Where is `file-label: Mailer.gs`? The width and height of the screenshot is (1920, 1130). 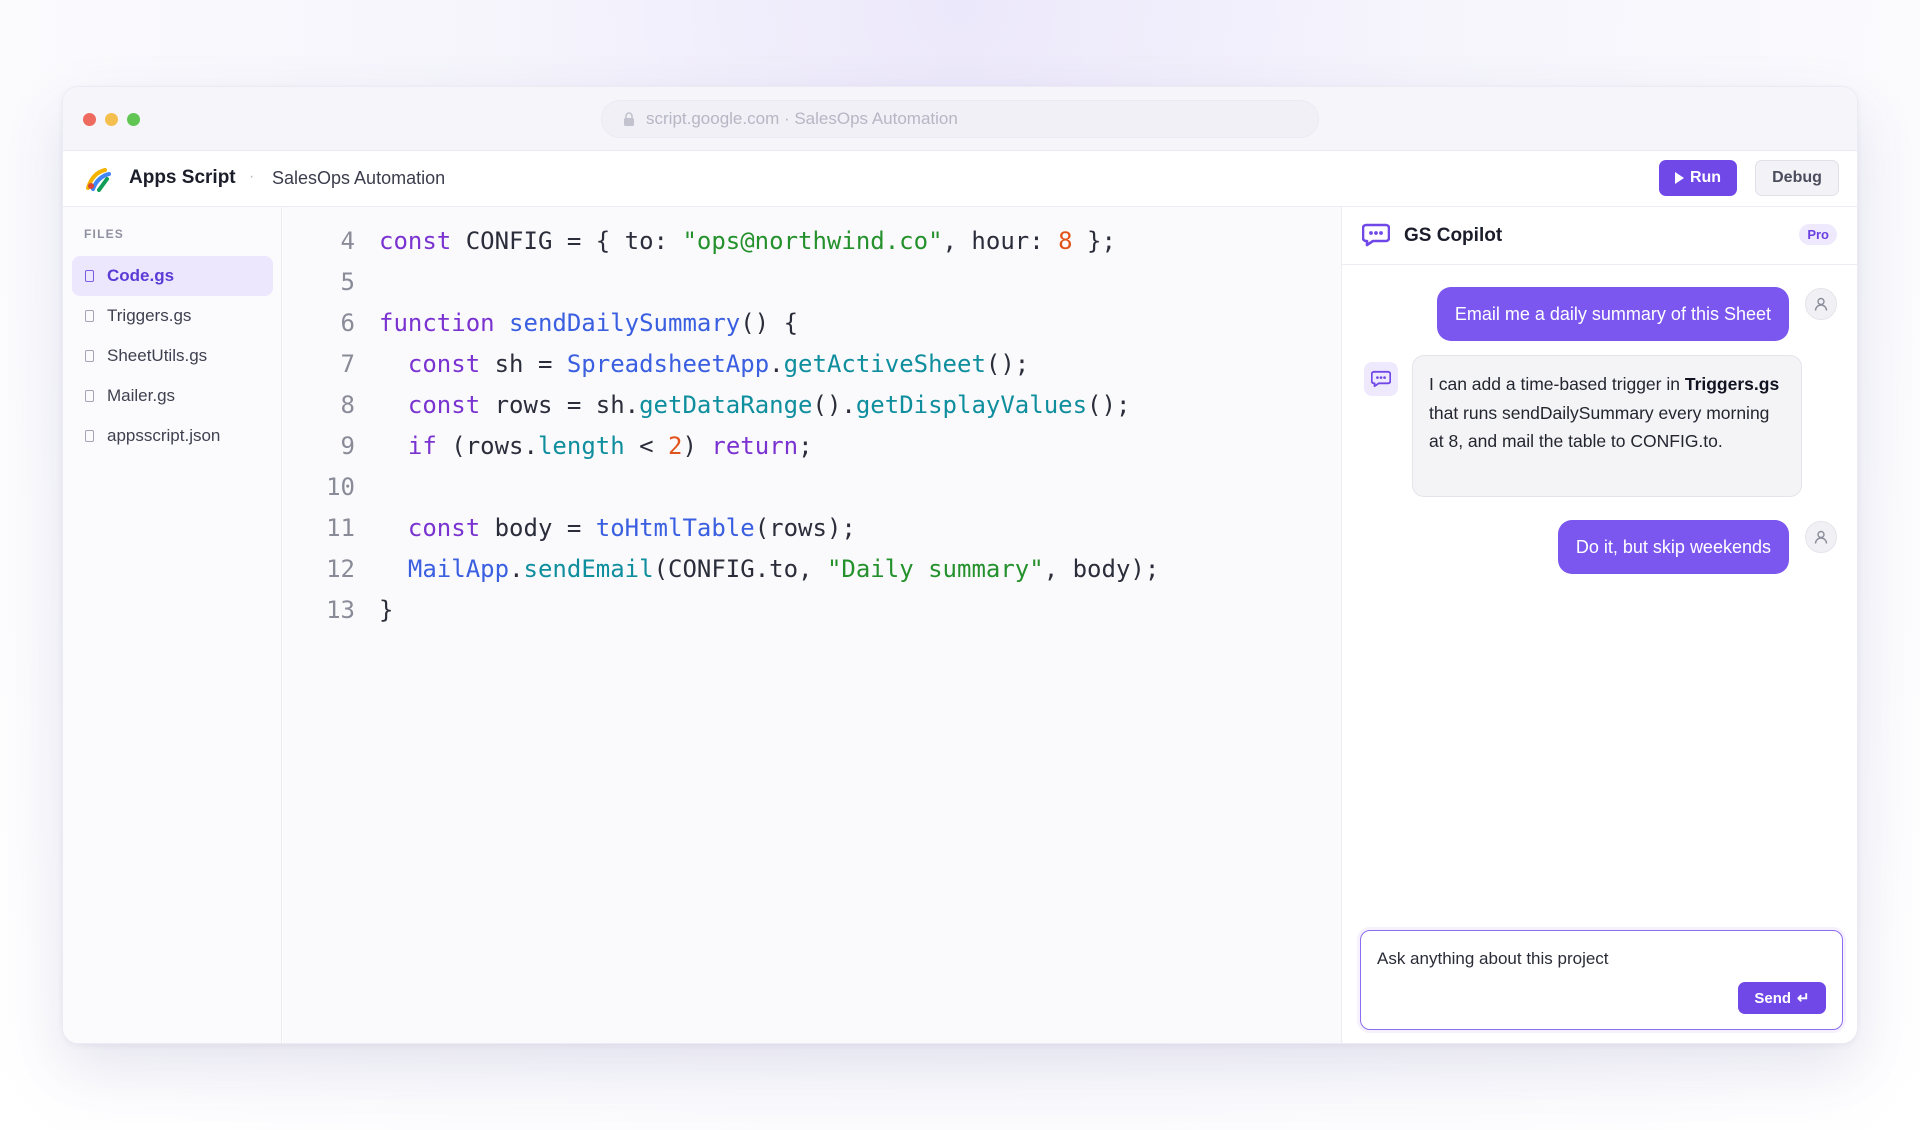 file-label: Mailer.gs is located at coordinates (141, 395).